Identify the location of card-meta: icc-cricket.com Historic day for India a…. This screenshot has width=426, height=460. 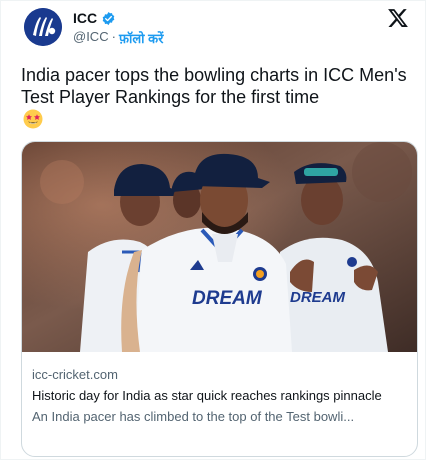
(222, 396).